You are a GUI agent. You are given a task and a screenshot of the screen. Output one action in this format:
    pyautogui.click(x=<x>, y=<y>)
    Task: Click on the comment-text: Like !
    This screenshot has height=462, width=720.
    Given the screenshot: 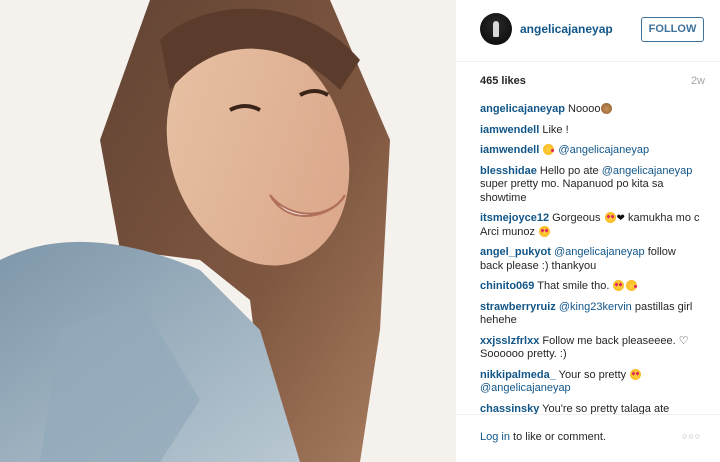 What is the action you would take?
    pyautogui.click(x=554, y=129)
    